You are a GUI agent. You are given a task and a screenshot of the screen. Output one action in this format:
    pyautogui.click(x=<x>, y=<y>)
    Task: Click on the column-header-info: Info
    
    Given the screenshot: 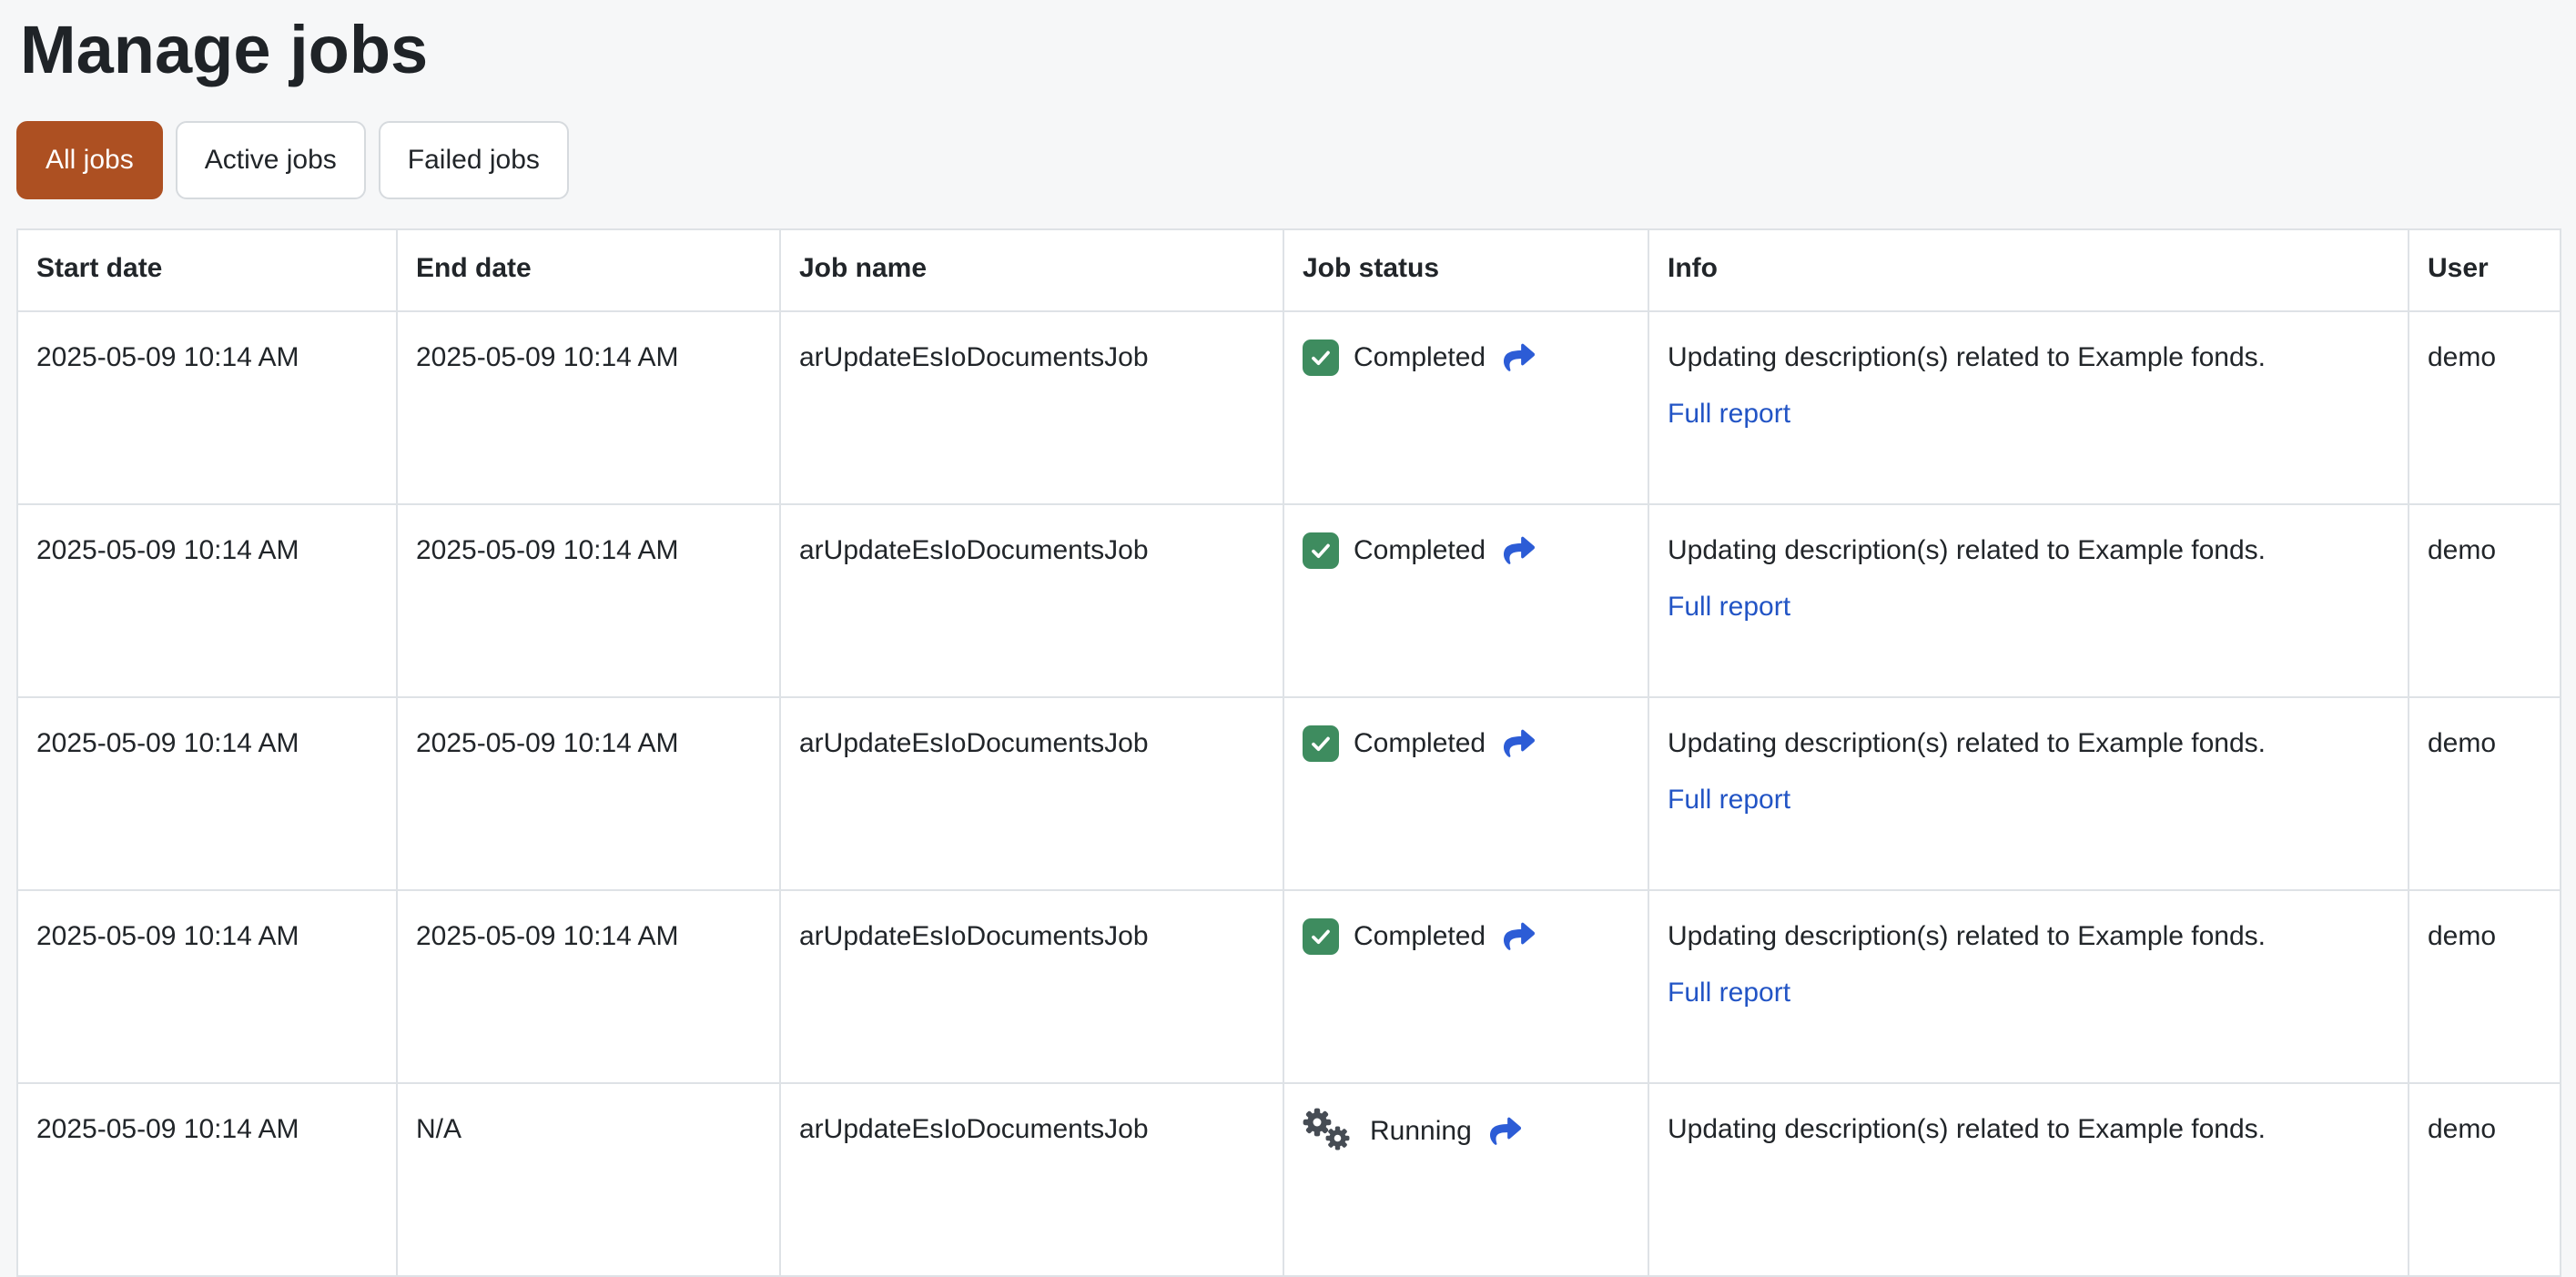 What is the action you would take?
    pyautogui.click(x=2028, y=270)
    